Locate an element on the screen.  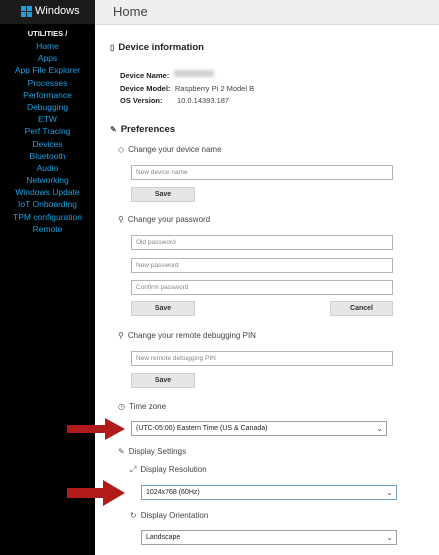
tag-icon: ◇ is located at coordinates (121, 149).